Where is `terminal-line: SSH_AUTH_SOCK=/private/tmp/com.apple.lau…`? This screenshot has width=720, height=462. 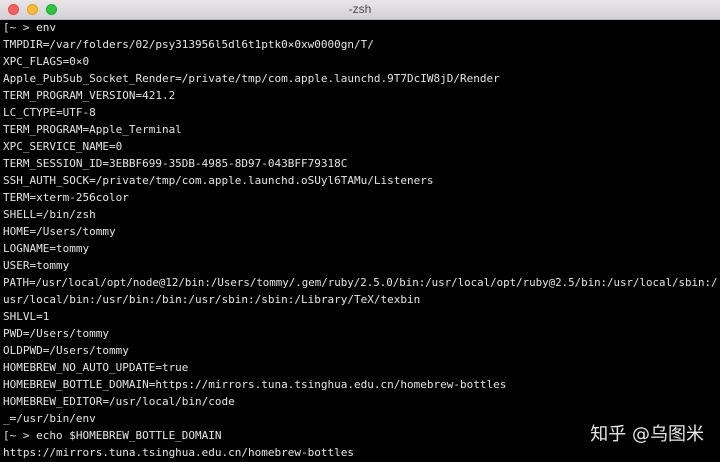 terminal-line: SSH_AUTH_SOCK=/private/tmp/com.apple.lau… is located at coordinates (218, 180).